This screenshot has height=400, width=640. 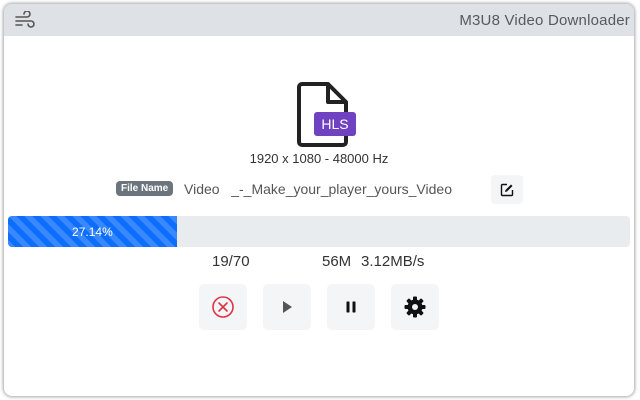 I want to click on format-badge: HLS, so click(x=334, y=124).